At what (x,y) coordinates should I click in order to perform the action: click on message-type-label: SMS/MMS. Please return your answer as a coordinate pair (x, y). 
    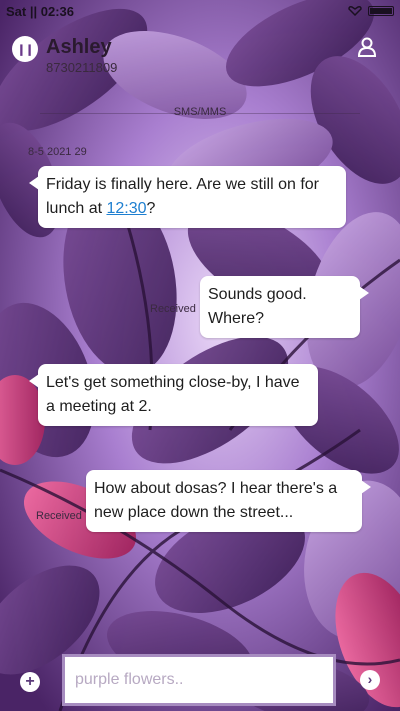
    Looking at the image, I should click on (200, 112).